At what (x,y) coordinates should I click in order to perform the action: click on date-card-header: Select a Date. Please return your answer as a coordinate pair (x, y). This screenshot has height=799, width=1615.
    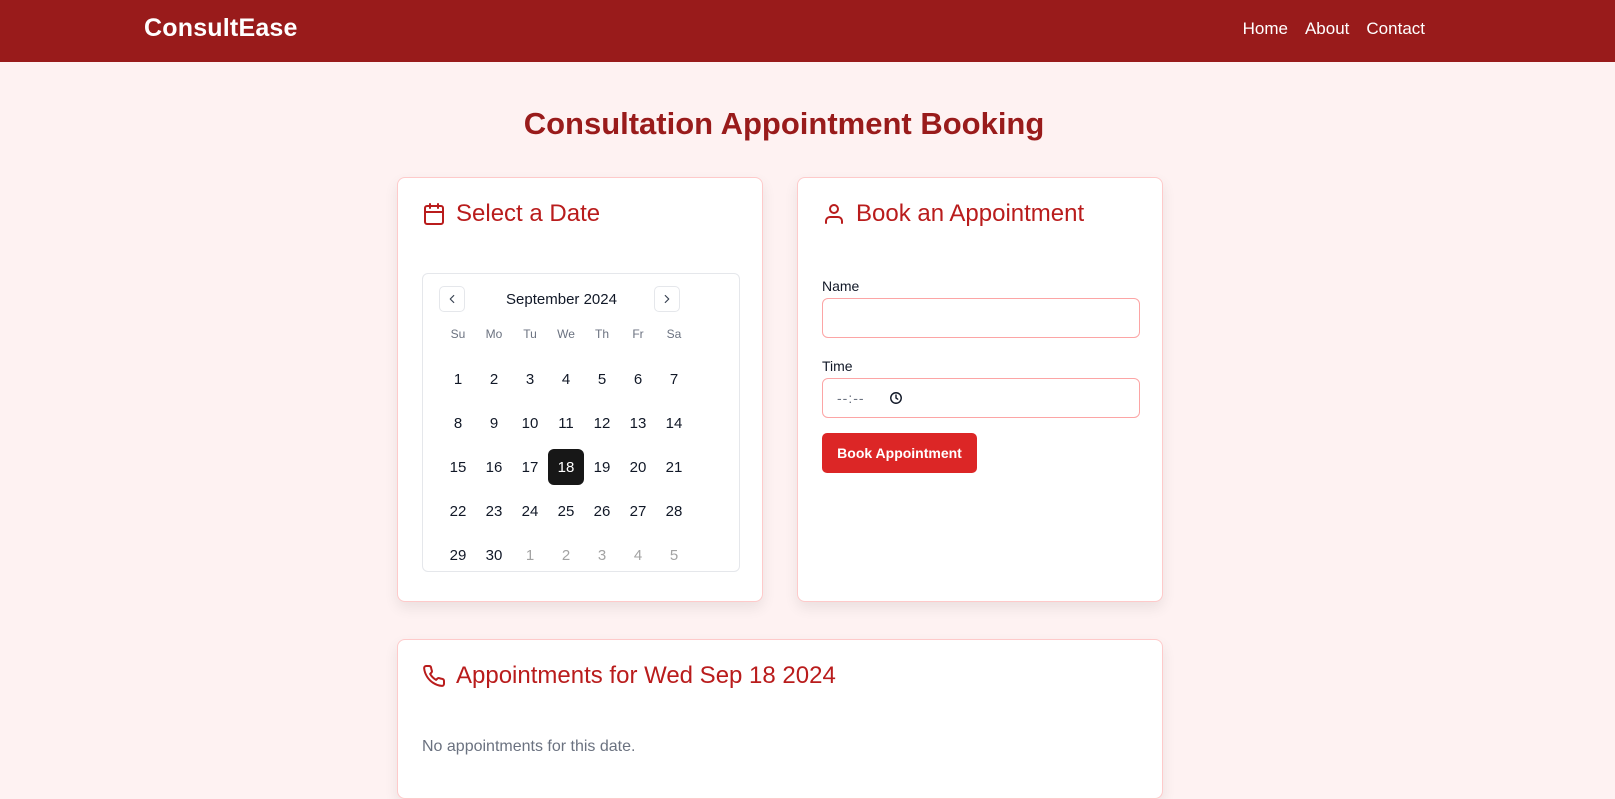
    Looking at the image, I should click on (511, 214).